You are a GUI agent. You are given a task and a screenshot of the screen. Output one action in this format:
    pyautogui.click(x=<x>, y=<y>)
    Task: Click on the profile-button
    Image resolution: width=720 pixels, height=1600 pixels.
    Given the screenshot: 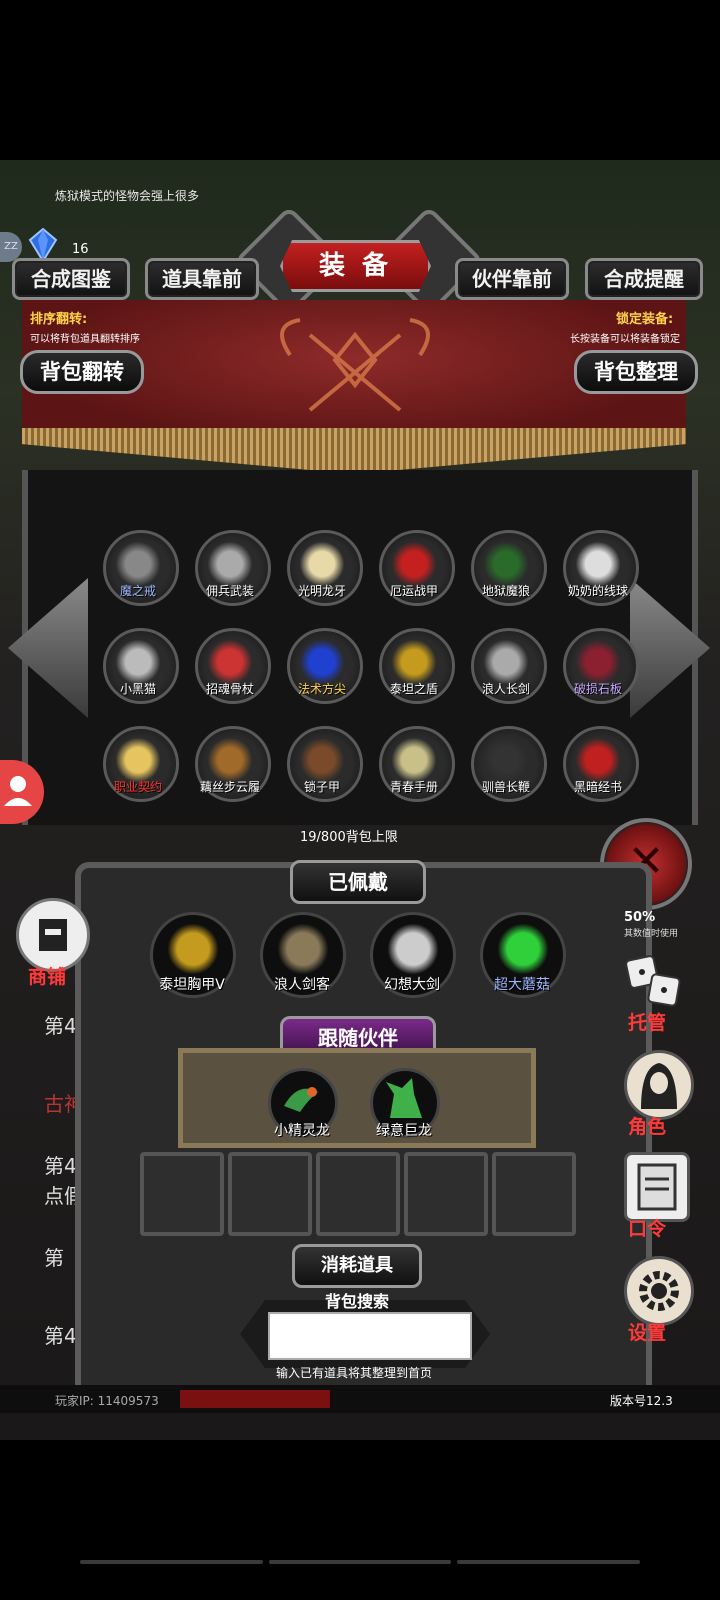 What is the action you would take?
    pyautogui.click(x=22, y=792)
    